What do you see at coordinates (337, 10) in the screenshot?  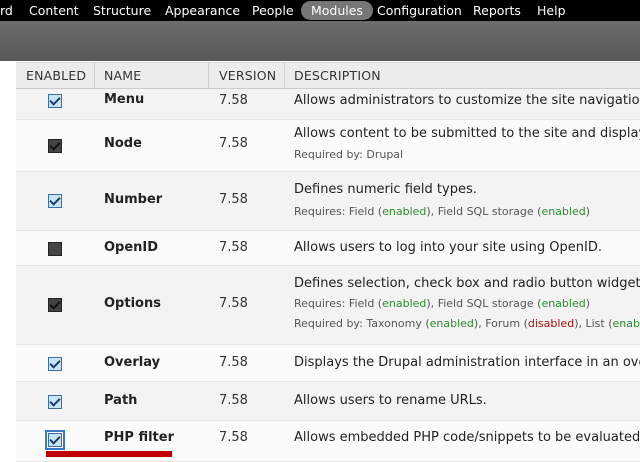 I see `menu-item-modules: Modules` at bounding box center [337, 10].